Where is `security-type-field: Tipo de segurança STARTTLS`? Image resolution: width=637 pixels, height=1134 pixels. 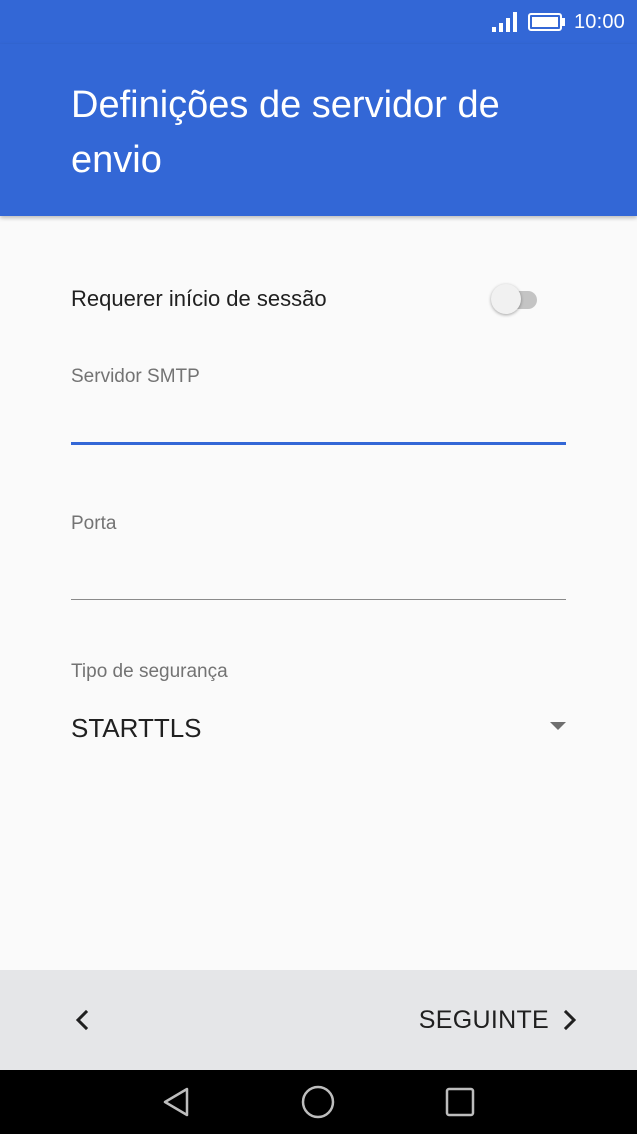 security-type-field: Tipo de segurança STARTTLS is located at coordinates (318, 706).